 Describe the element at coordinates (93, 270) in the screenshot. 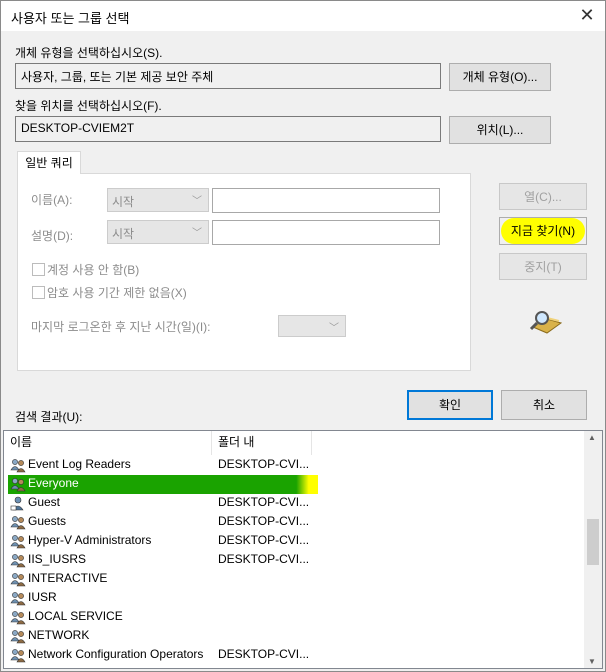

I see `disabled-accounts-label: 계정 사용 안 함(B)` at that location.